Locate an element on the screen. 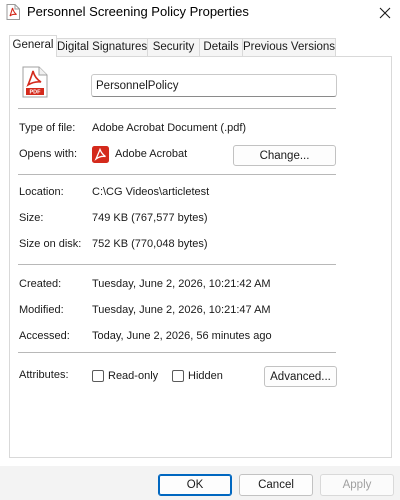 Image resolution: width=400 pixels, height=500 pixels. close-icon is located at coordinates (385, 13).